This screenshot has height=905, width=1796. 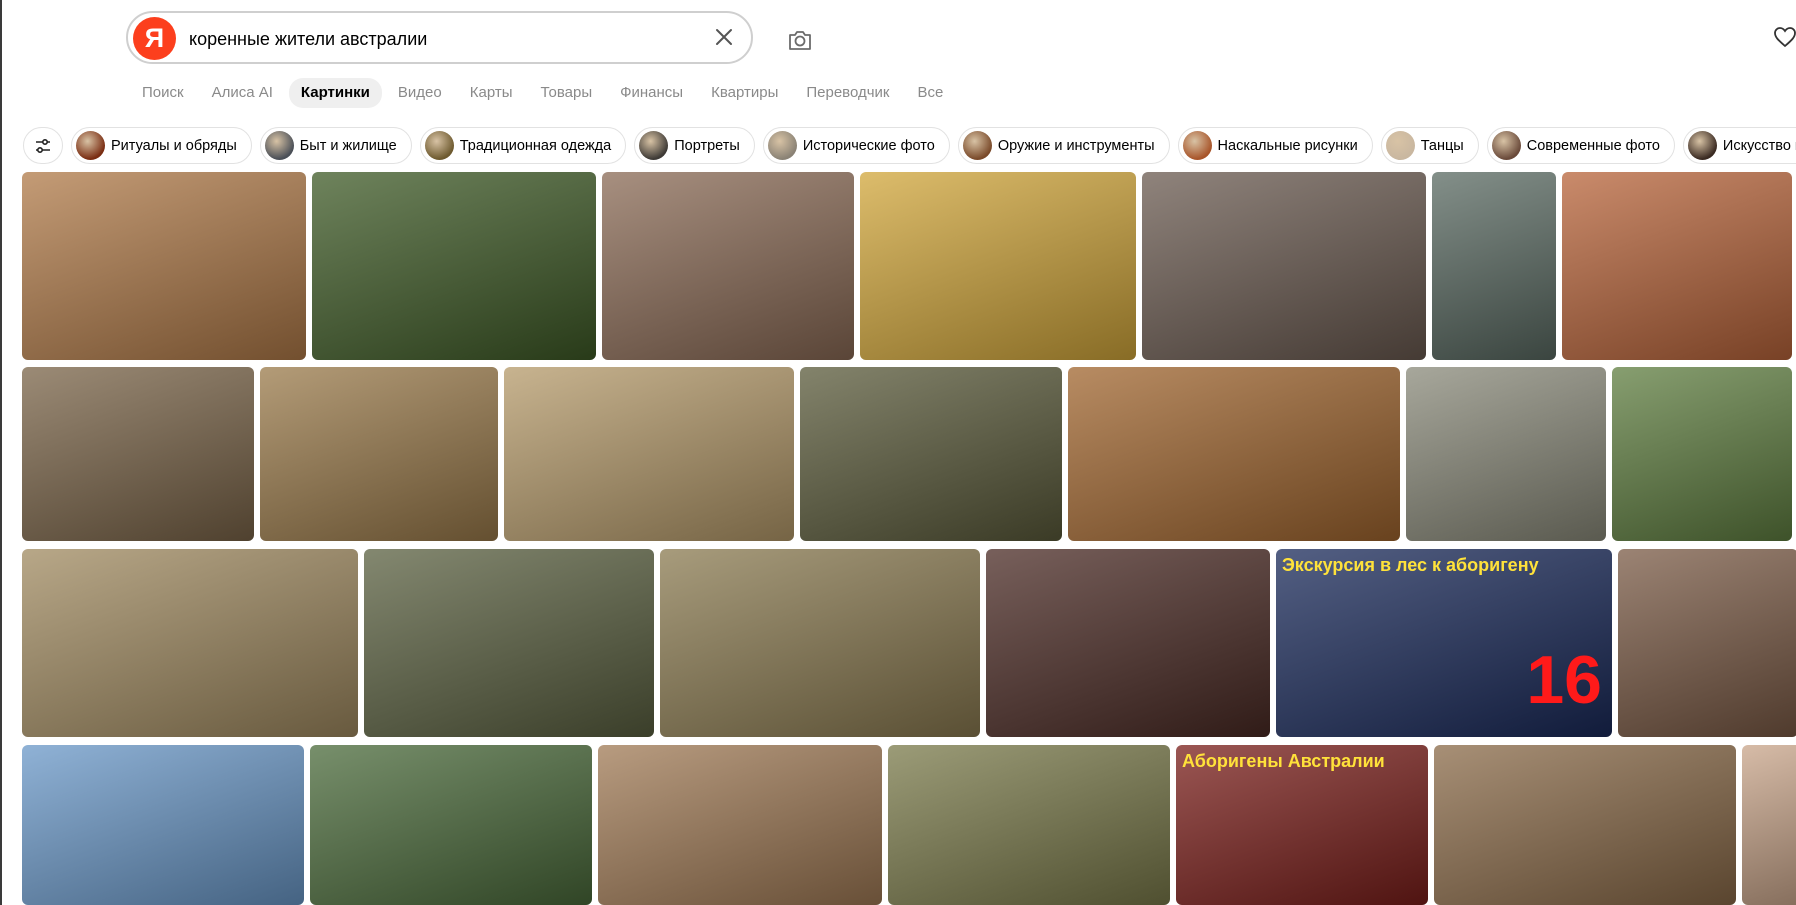 What do you see at coordinates (1593, 145) in the screenshot?
I see `chip-label: Современные фото` at bounding box center [1593, 145].